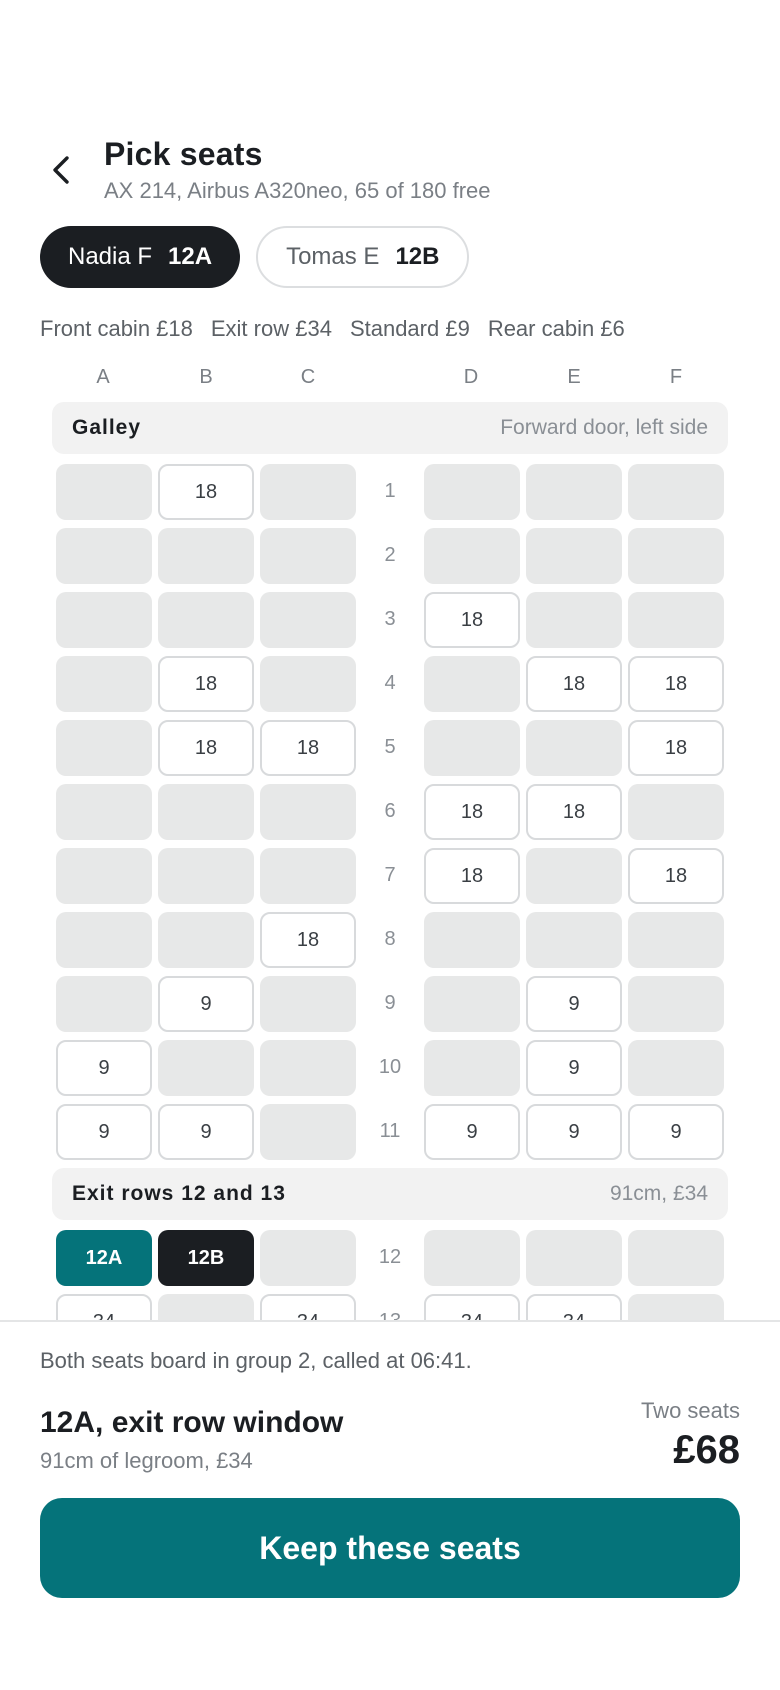  Describe the element at coordinates (658, 1193) in the screenshot. I see `exit-row-note: 91cm, £34` at that location.